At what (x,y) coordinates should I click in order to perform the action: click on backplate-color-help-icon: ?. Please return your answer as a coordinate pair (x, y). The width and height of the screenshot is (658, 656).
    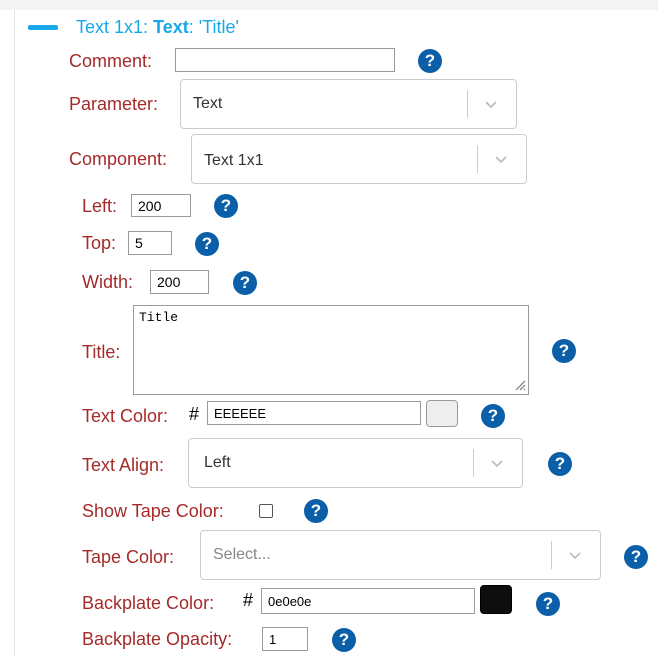
    Looking at the image, I should click on (548, 604).